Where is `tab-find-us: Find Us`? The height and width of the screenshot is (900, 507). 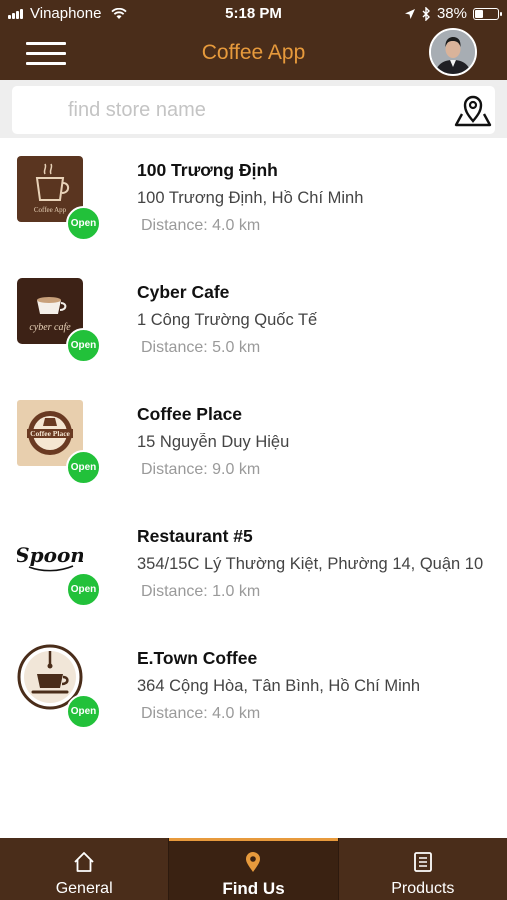
tab-find-us: Find Us is located at coordinates (253, 869).